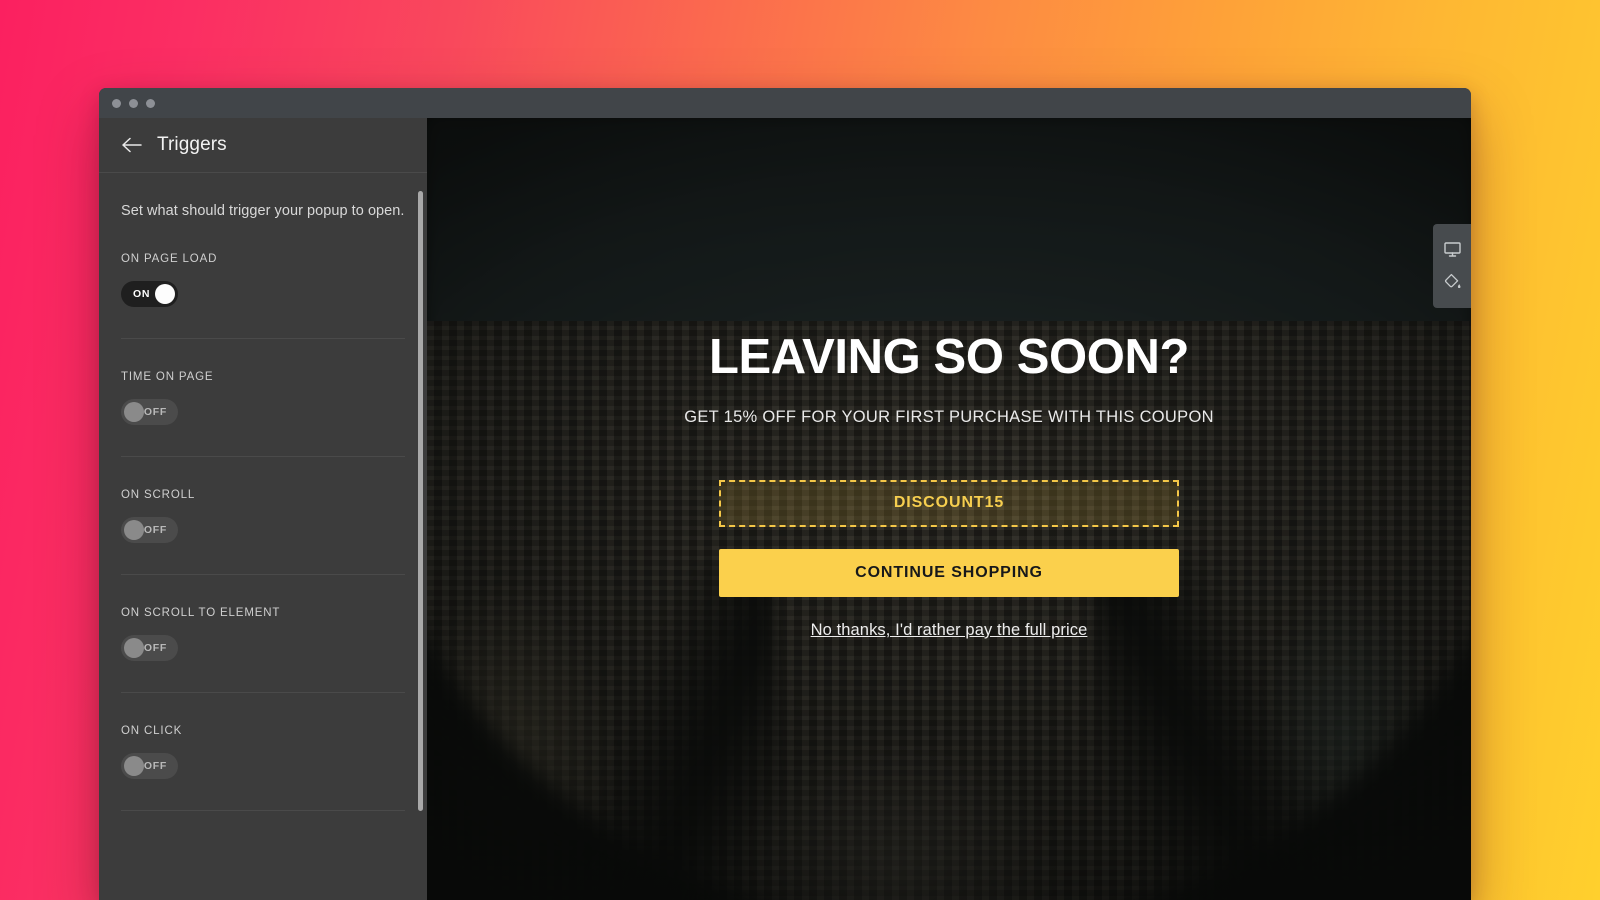  I want to click on toggle-on-scroll: OFF, so click(149, 530).